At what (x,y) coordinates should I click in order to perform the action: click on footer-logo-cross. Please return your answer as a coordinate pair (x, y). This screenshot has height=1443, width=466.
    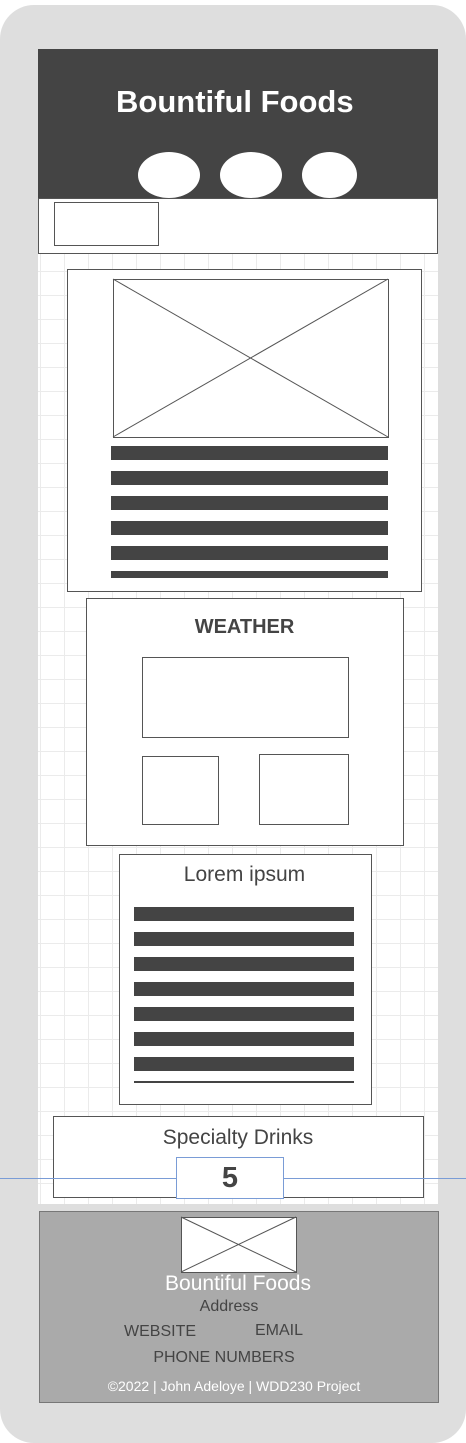
    Looking at the image, I should click on (238, 1244).